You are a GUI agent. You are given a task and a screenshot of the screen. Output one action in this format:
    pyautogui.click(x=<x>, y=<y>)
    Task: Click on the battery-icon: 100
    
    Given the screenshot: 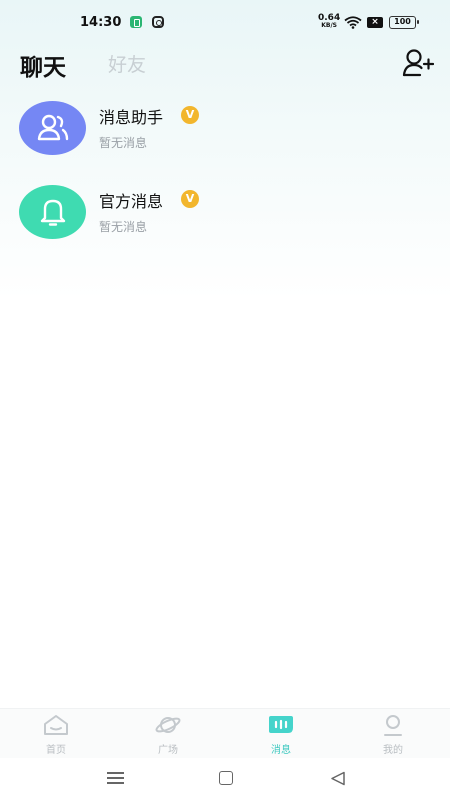 What is the action you would take?
    pyautogui.click(x=404, y=22)
    